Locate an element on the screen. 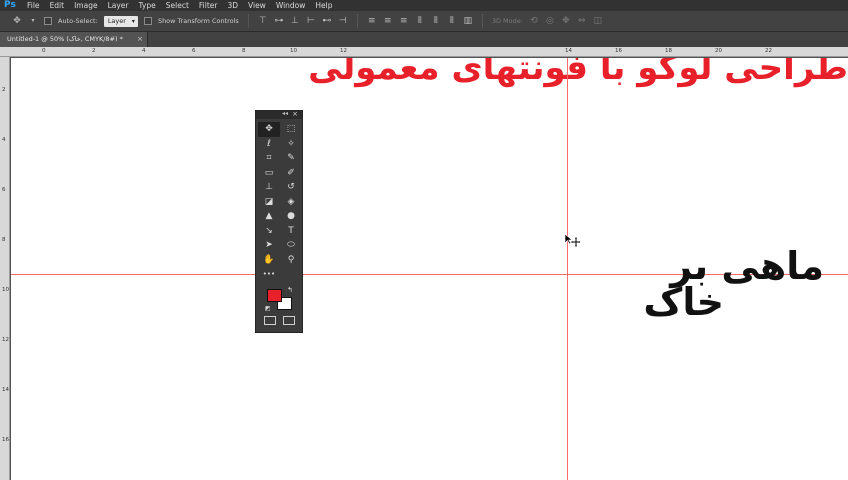 This screenshot has height=480, width=848. menu-3d: 3D is located at coordinates (232, 5).